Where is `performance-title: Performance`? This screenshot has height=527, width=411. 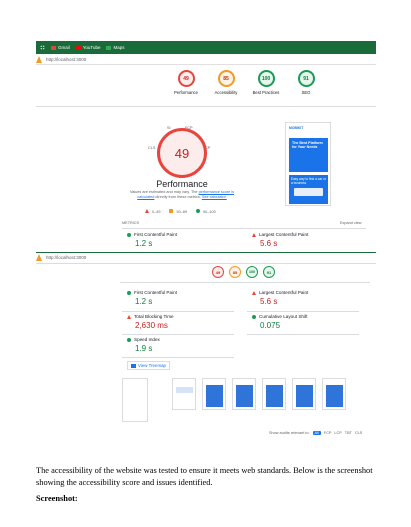
performance-title: Performance is located at coordinates (182, 184).